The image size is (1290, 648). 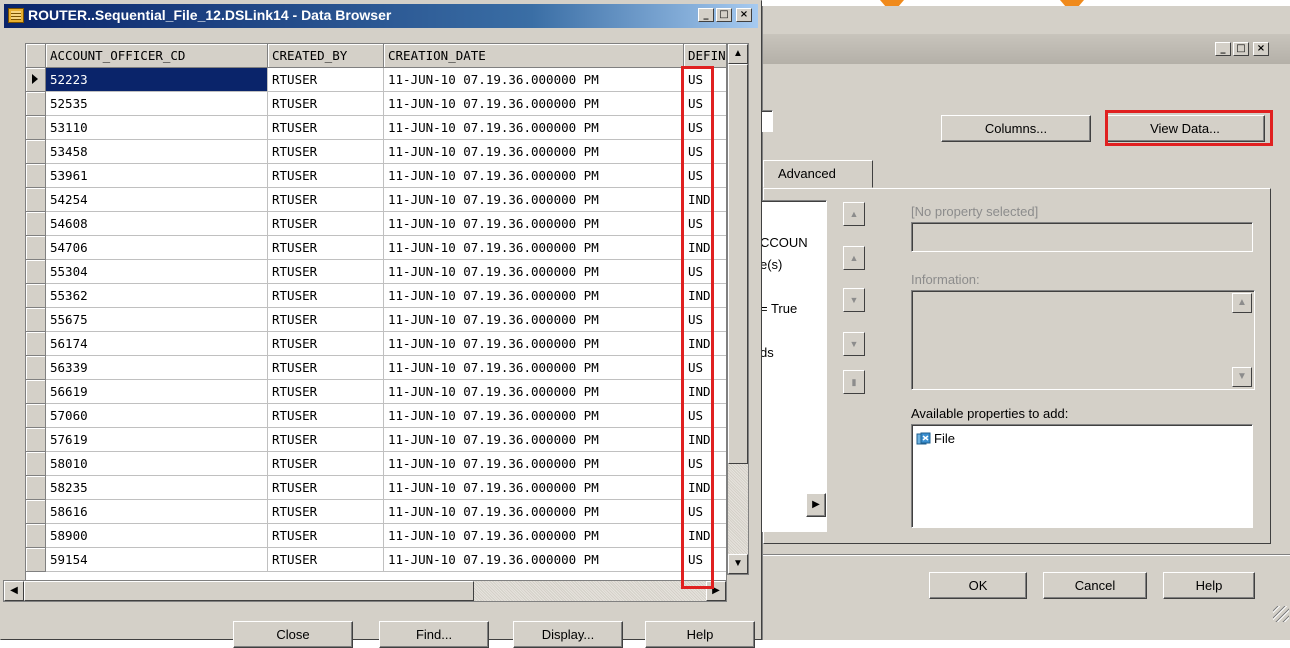 I want to click on maximize-button: □, so click(x=724, y=15).